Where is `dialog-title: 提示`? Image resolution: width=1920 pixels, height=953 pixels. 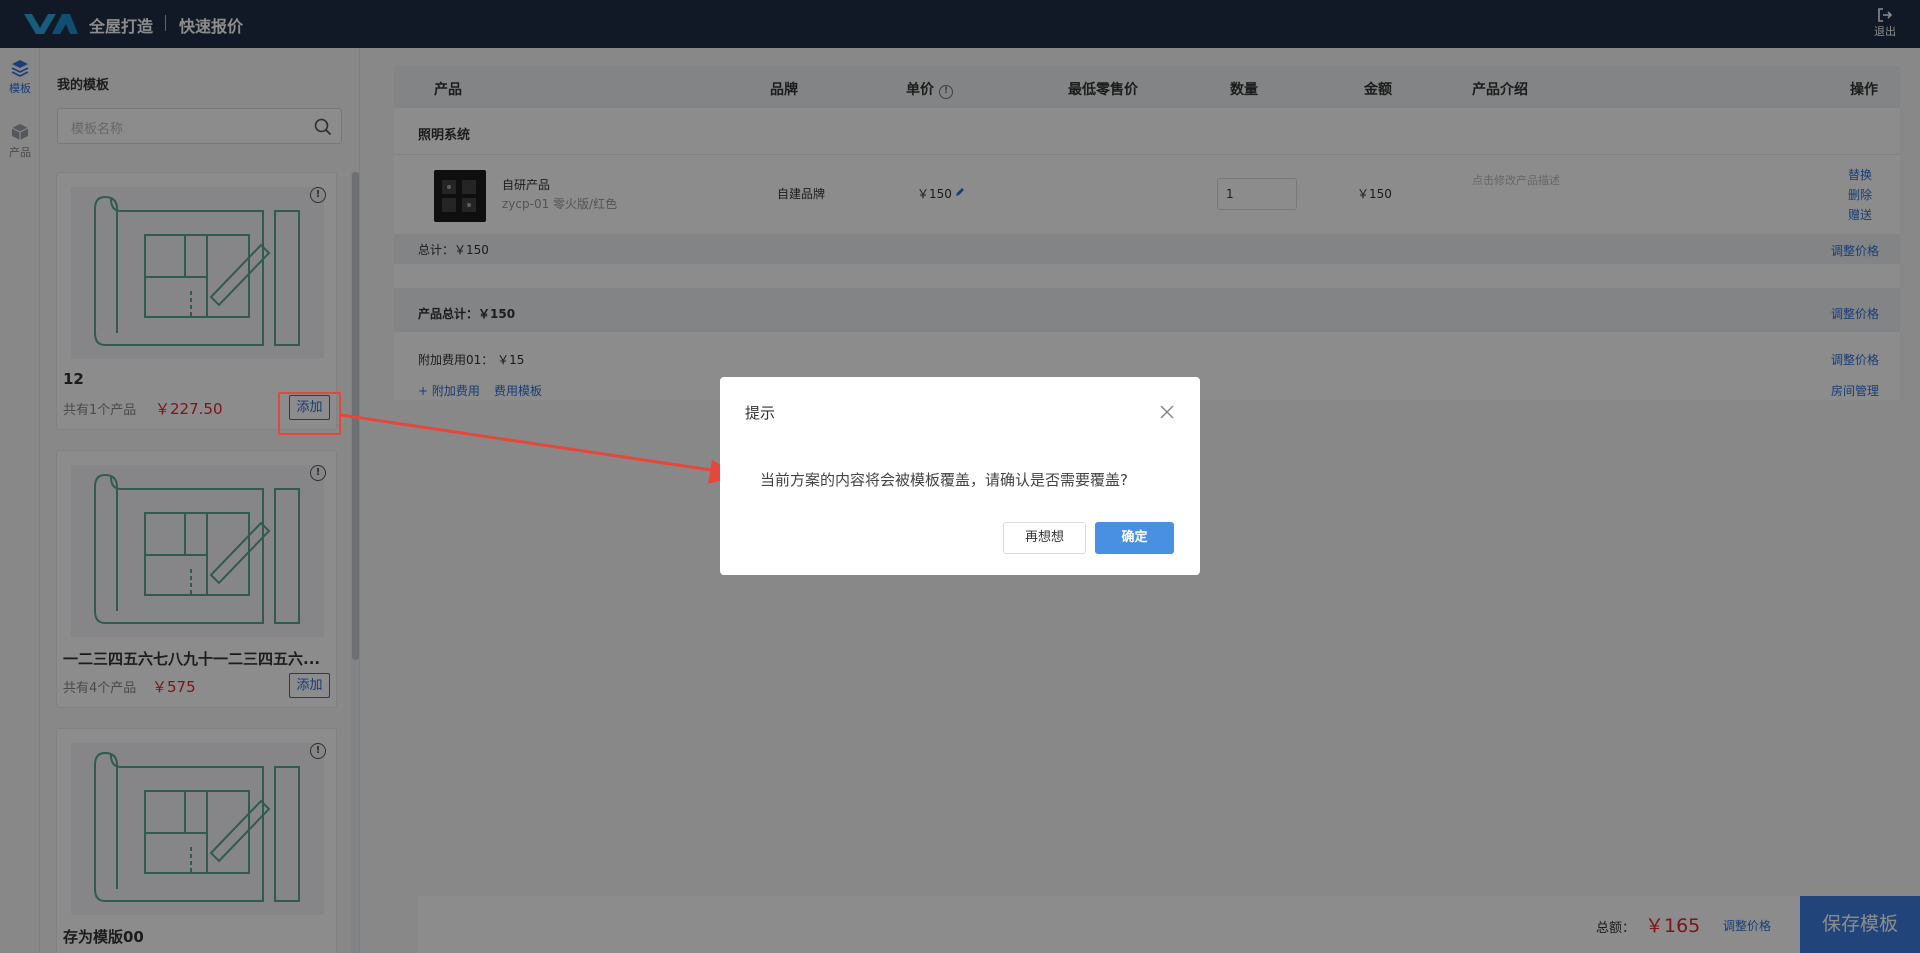
dialog-title: 提示 is located at coordinates (760, 413).